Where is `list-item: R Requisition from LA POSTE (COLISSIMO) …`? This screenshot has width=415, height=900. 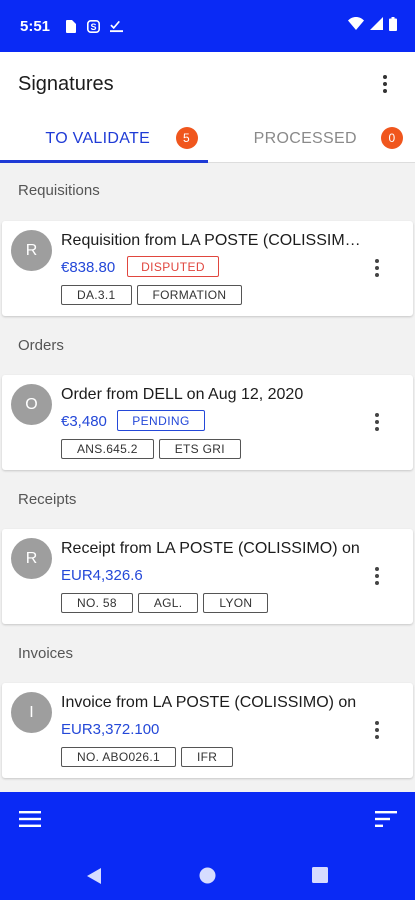 list-item: R Requisition from LA POSTE (COLISSIMO) … is located at coordinates (207, 268).